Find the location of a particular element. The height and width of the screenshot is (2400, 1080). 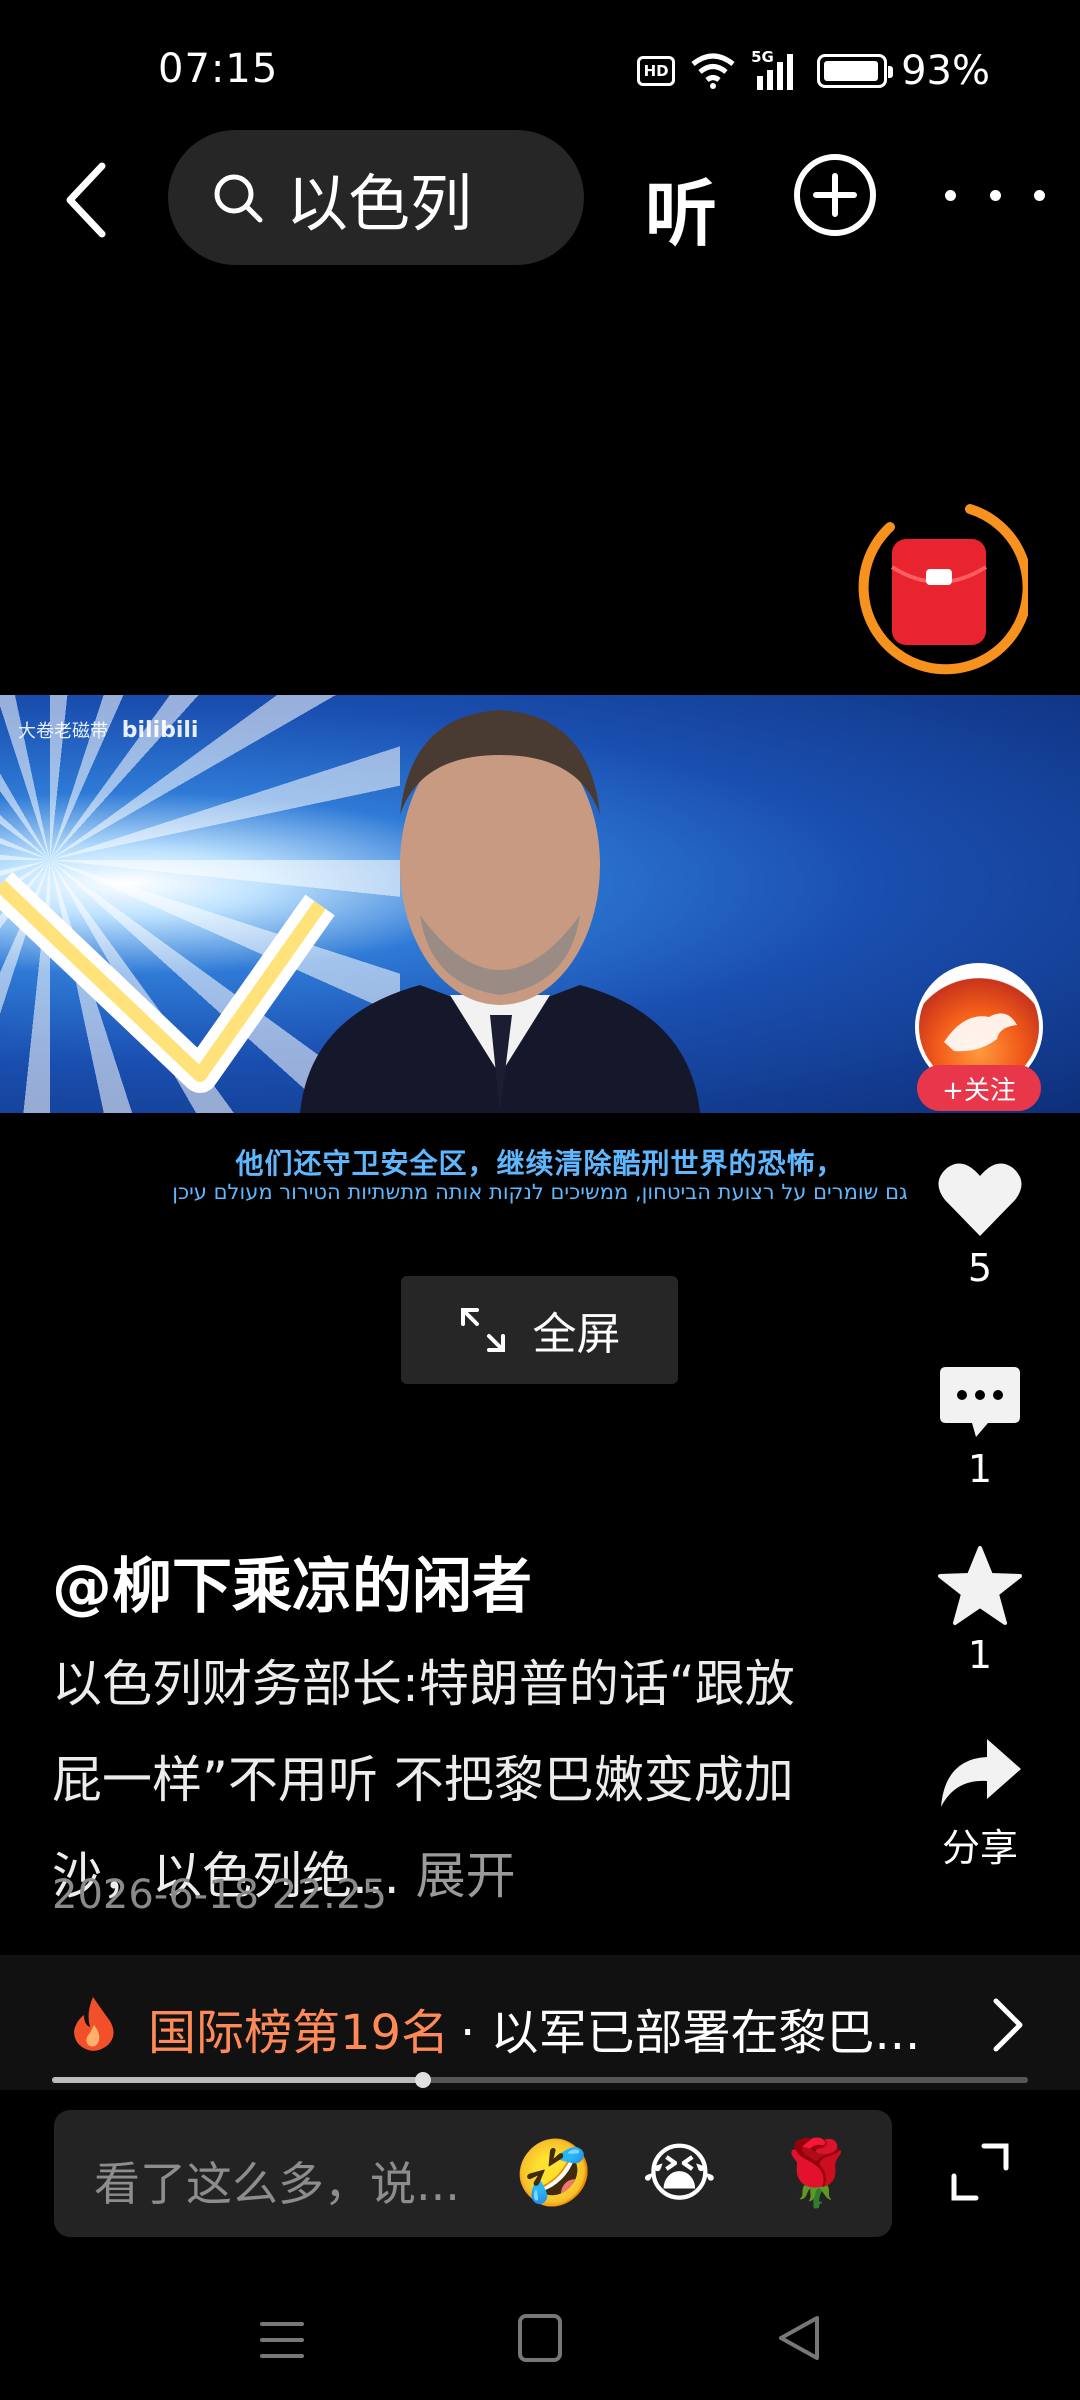

status-icons: HD 5G 93% is located at coordinates (813, 71).